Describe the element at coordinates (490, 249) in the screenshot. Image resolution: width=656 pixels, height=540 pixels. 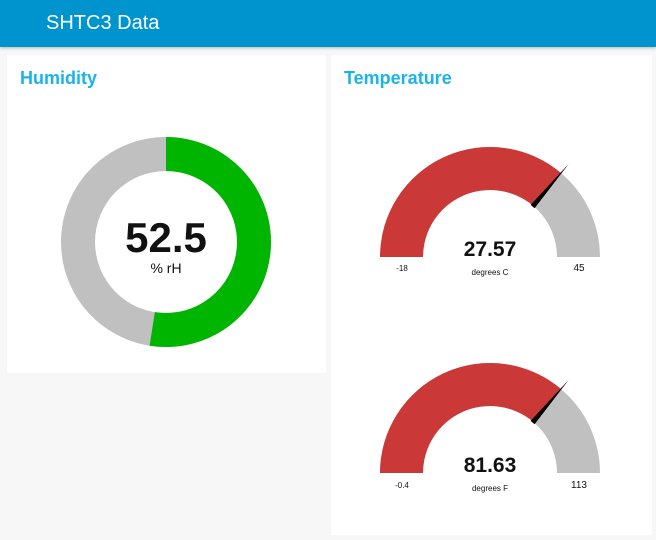
I see `celsius-value: 27.57` at that location.